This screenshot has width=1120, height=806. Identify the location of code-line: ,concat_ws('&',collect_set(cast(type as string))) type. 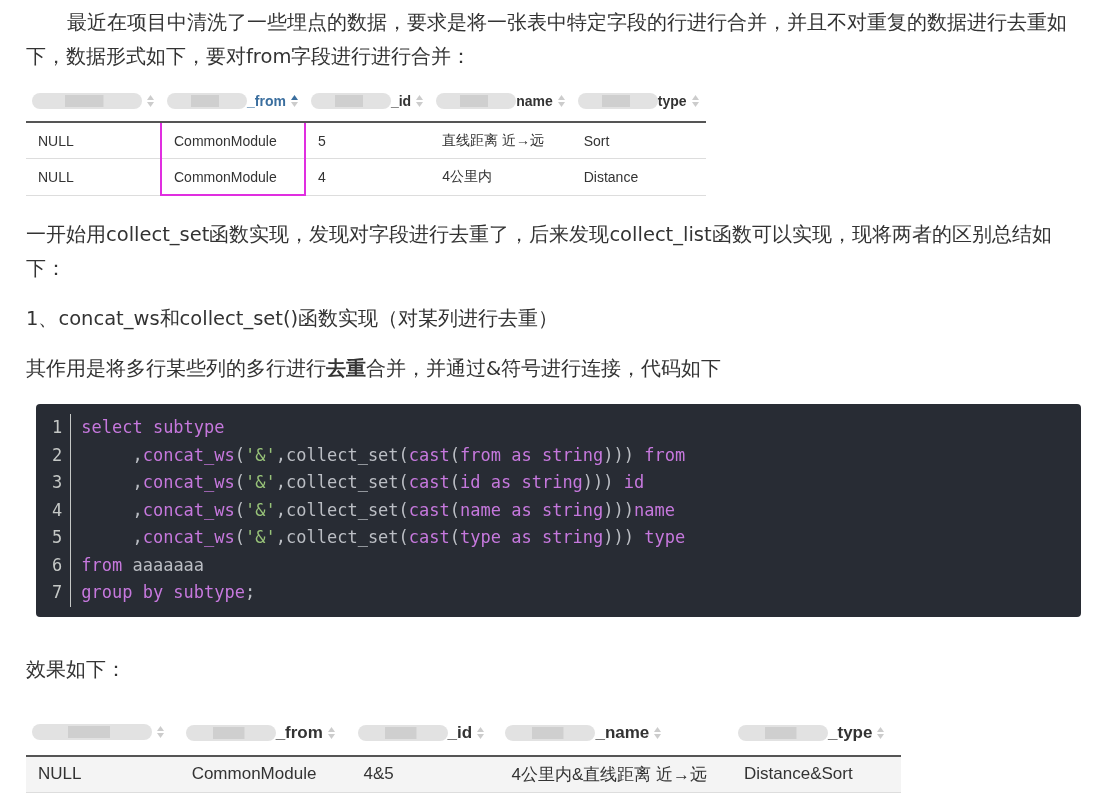
(408, 537).